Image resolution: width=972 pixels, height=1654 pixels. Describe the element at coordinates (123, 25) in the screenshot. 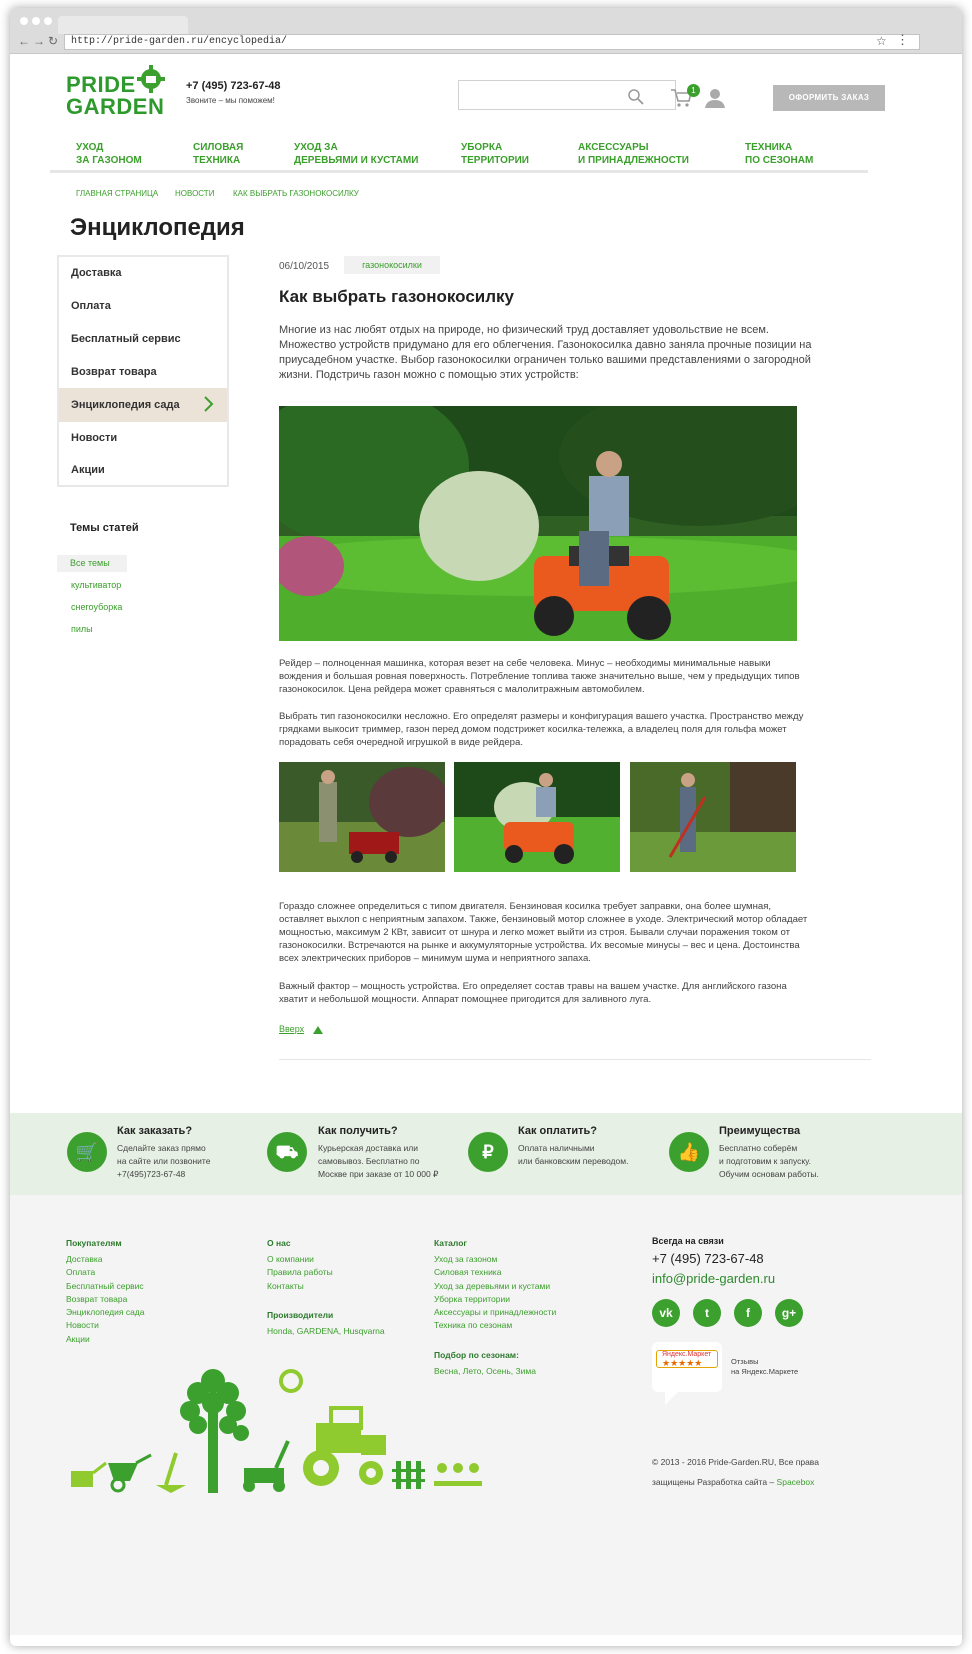

I see `browser-tab` at that location.